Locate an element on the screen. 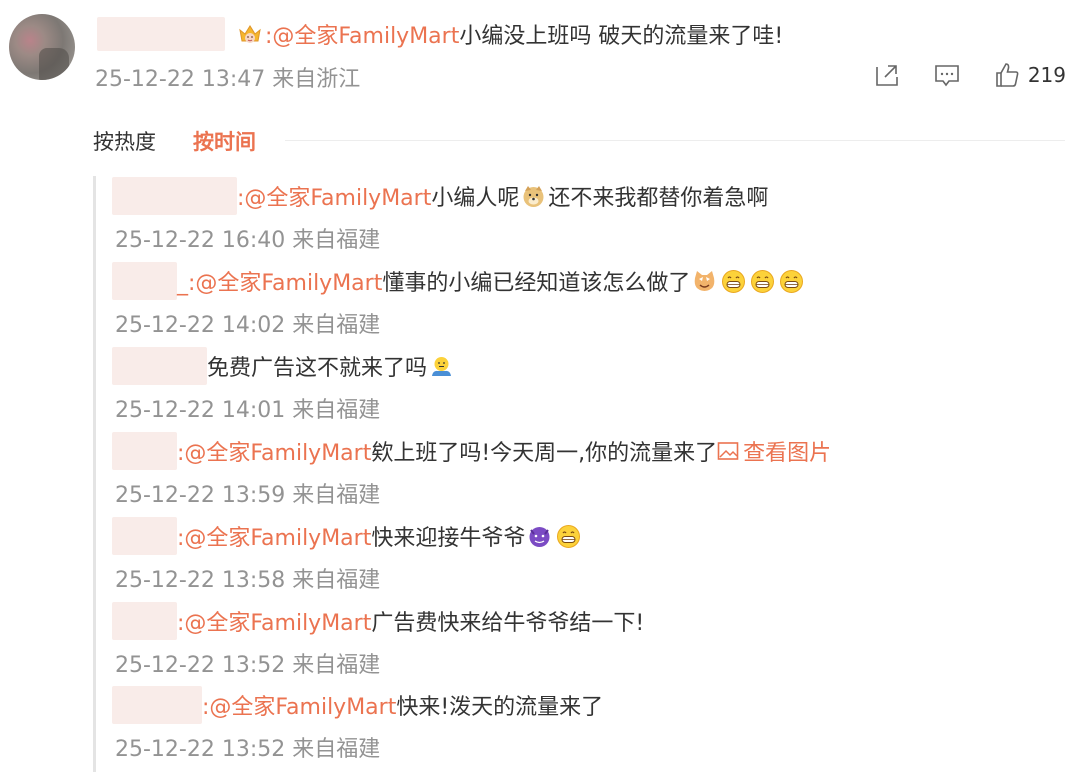 The image size is (1080, 772). comment-meta: 25-12-22 13:47 来自浙江 is located at coordinates (228, 79).